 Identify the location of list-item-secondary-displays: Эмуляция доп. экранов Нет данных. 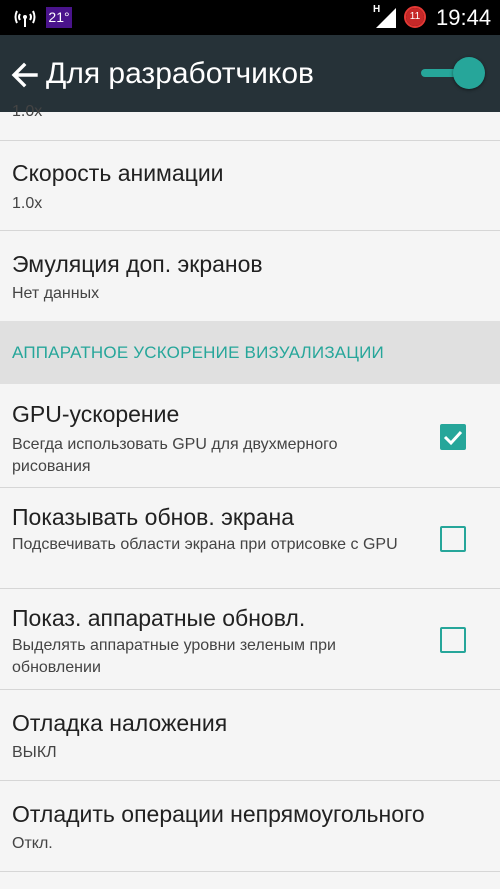
(250, 276).